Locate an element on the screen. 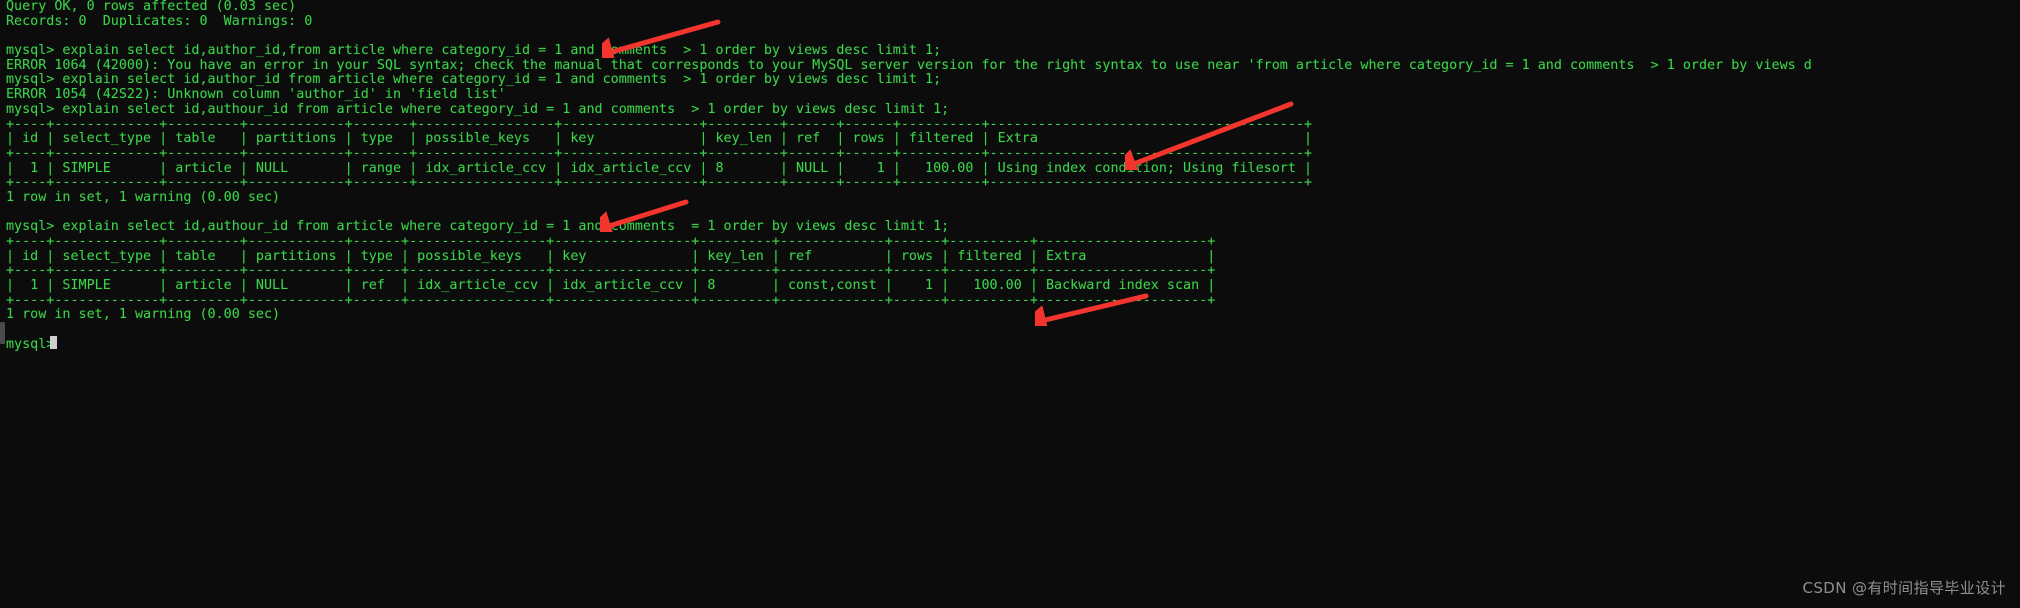 The image size is (2020, 608). watermark-label: CSDN @有时间指导毕业设计 is located at coordinates (1904, 588).